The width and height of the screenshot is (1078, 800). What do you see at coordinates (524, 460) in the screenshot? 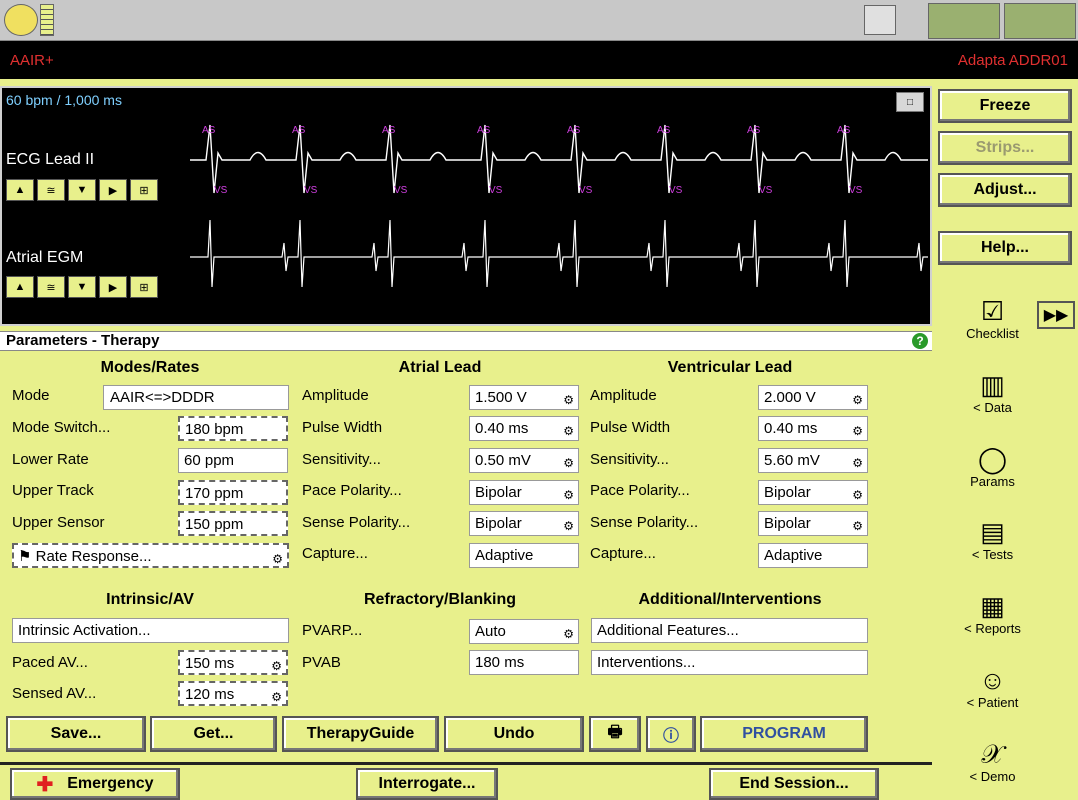
I see `atrial-sensitivity-field: 0.50 mV ⚙` at bounding box center [524, 460].